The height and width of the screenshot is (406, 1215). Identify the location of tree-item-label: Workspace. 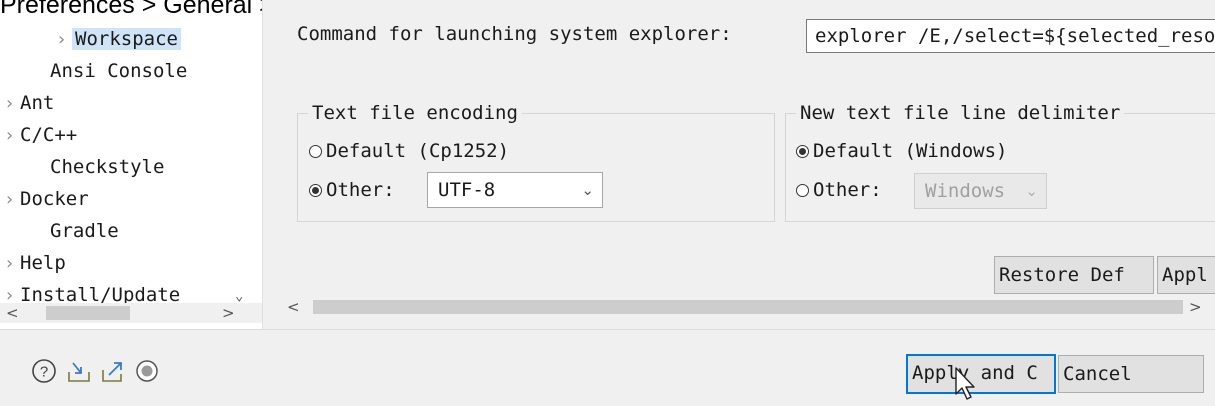
(126, 39).